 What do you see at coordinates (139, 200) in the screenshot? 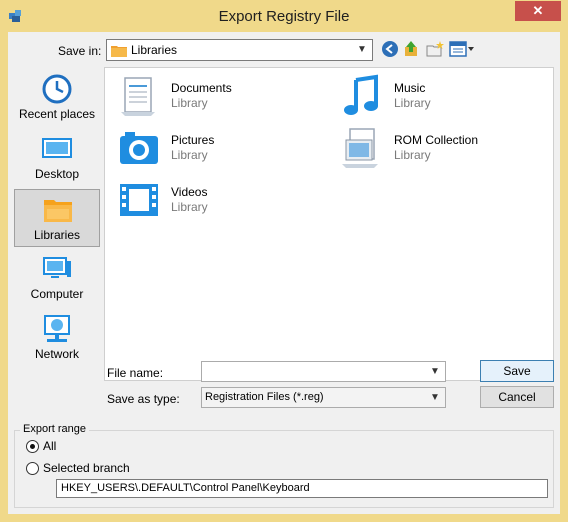
I see `videos-icon` at bounding box center [139, 200].